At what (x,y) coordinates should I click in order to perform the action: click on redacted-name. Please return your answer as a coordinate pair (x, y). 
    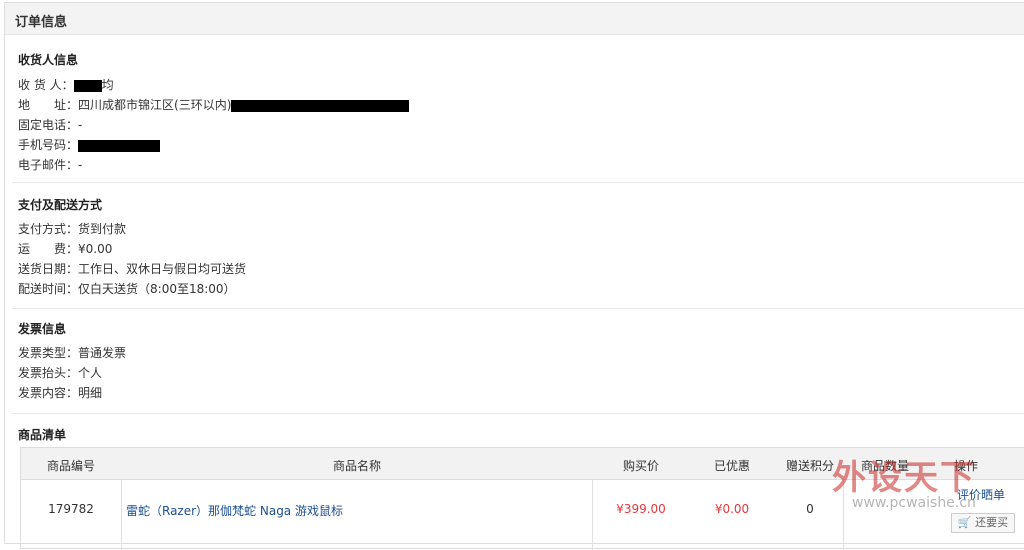
    Looking at the image, I should click on (87, 85).